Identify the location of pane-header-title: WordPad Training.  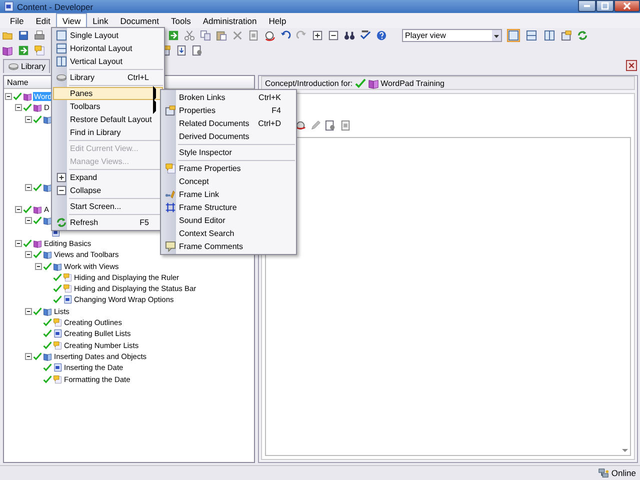
(412, 83).